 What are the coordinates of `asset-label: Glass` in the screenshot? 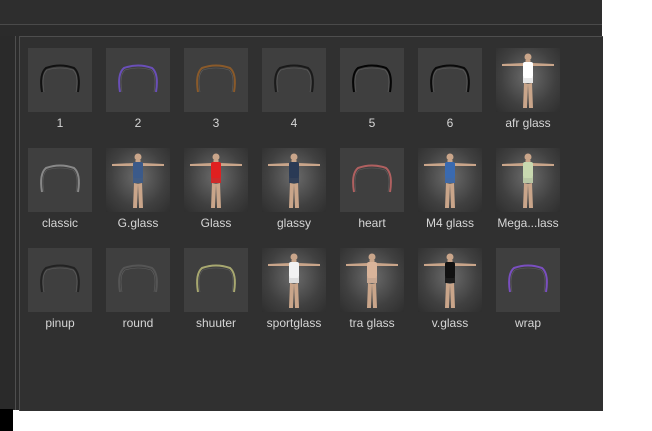 It's located at (216, 223).